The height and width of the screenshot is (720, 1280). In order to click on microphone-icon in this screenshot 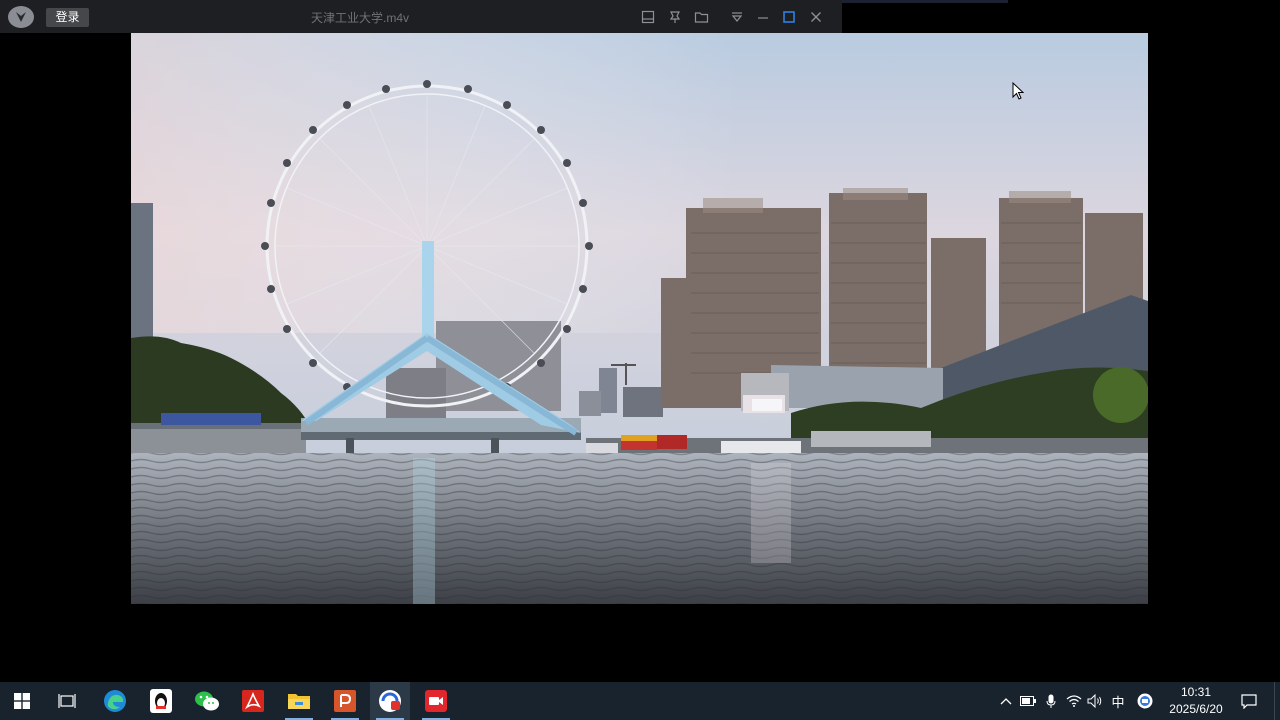, I will do `click(1051, 701)`.